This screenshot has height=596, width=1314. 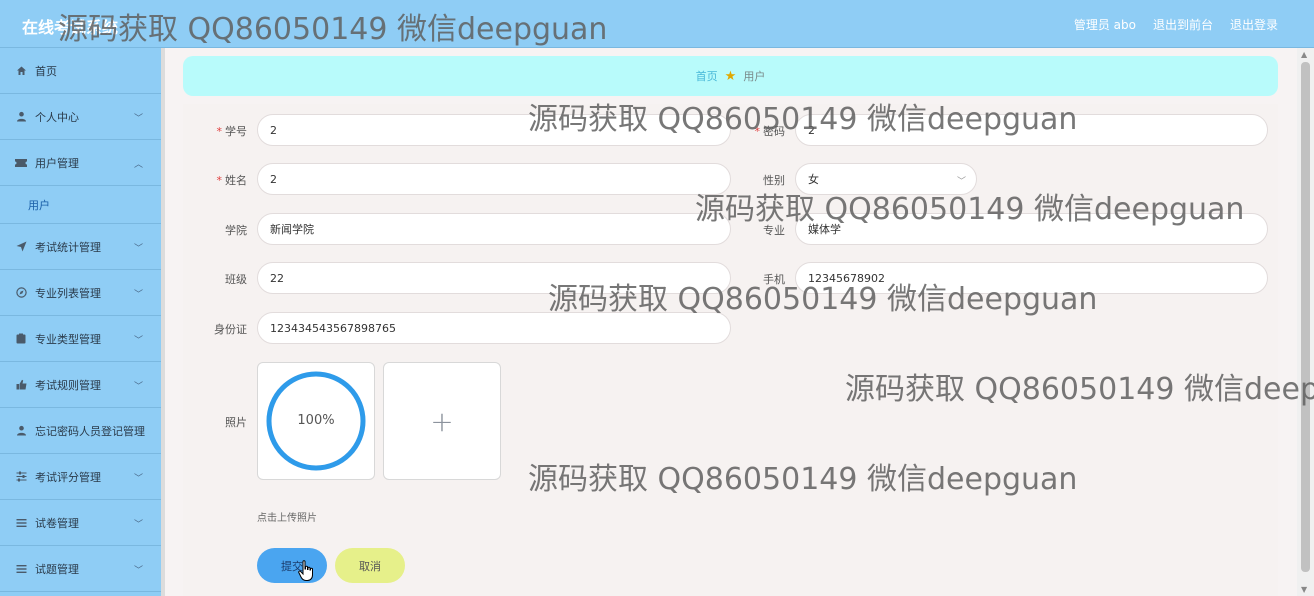 I want to click on student-id-input: 2, so click(x=494, y=130).